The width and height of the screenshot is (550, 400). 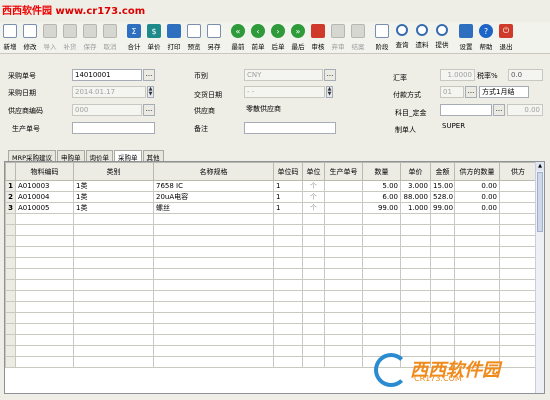 What do you see at coordinates (540, 202) in the screenshot?
I see `scroll-thumb` at bounding box center [540, 202].